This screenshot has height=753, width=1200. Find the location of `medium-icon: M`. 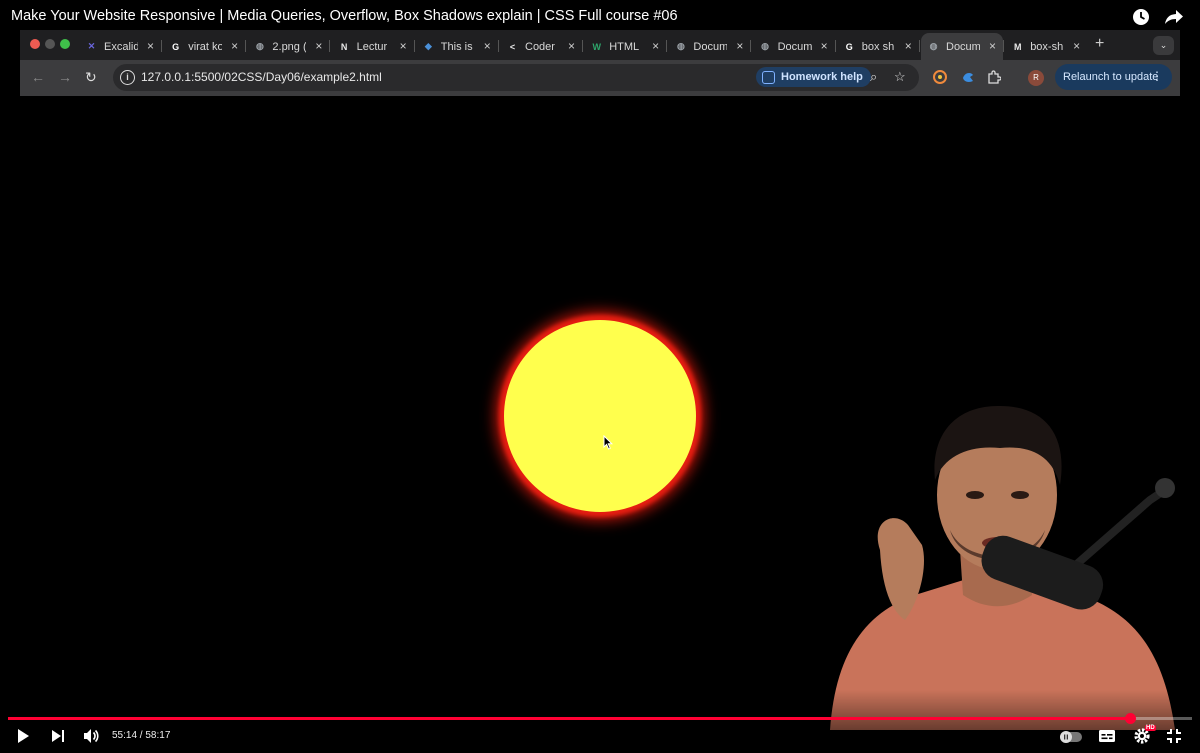

medium-icon: M is located at coordinates (1017, 46).